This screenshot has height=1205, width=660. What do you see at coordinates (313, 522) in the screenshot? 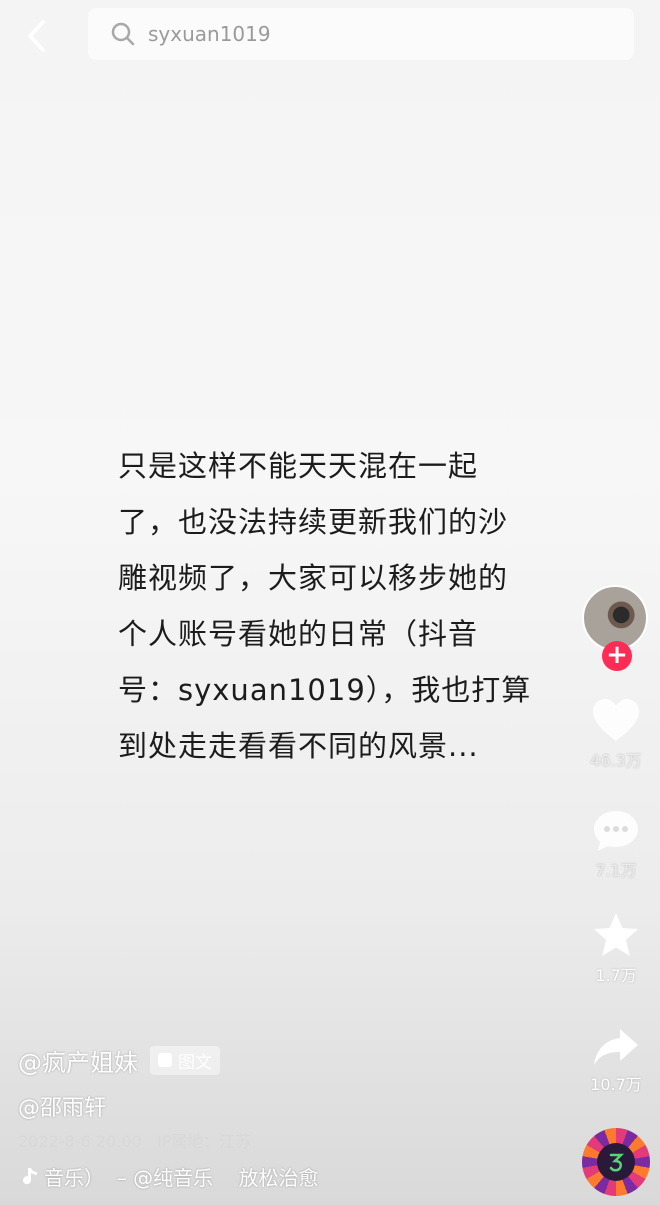
I see `post-text-line: 了，也没法持续更新我们的沙` at bounding box center [313, 522].